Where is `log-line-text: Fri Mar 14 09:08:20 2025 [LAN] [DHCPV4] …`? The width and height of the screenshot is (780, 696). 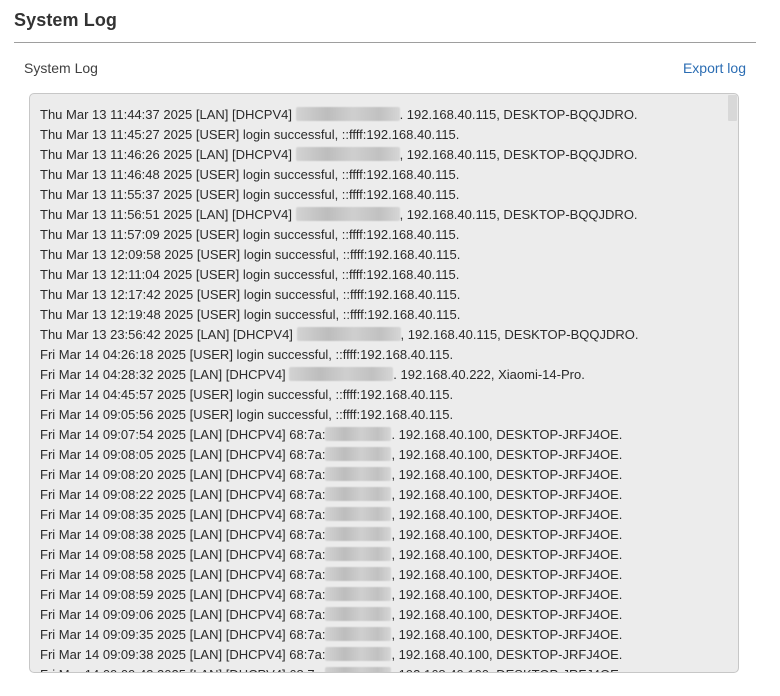 log-line-text: Fri Mar 14 09:08:20 2025 [LAN] [DHCPV4] … is located at coordinates (183, 474).